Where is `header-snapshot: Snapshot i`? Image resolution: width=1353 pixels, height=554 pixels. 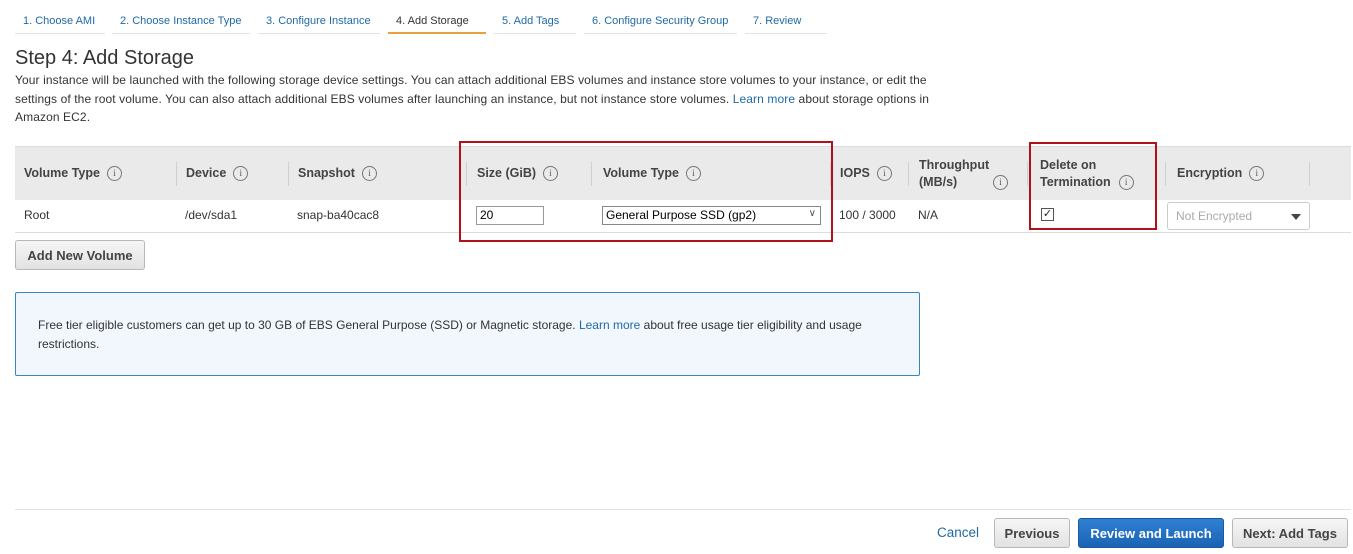 header-snapshot: Snapshot i is located at coordinates (337, 173).